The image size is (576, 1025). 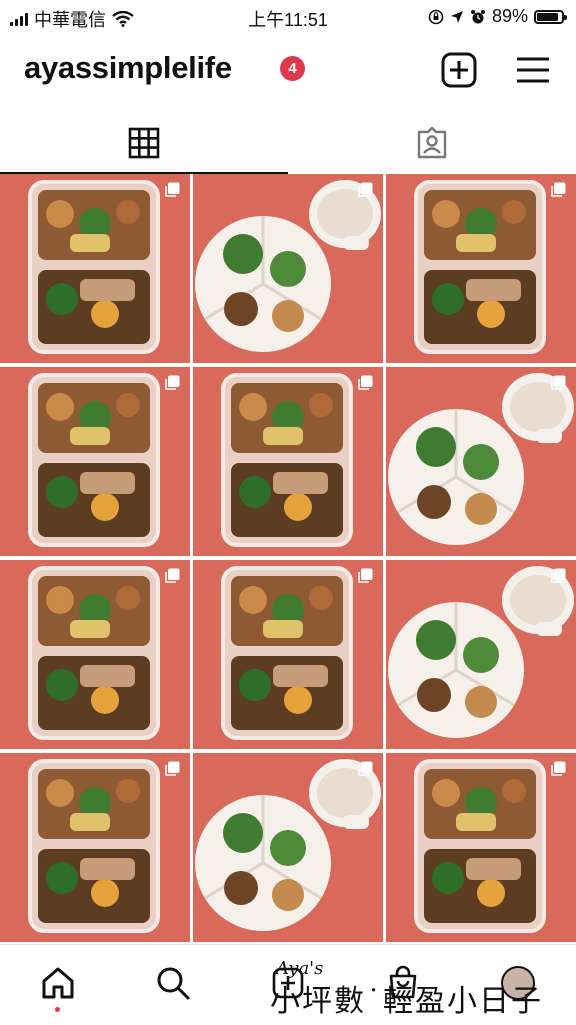 I want to click on home-icon, so click(x=58, y=983).